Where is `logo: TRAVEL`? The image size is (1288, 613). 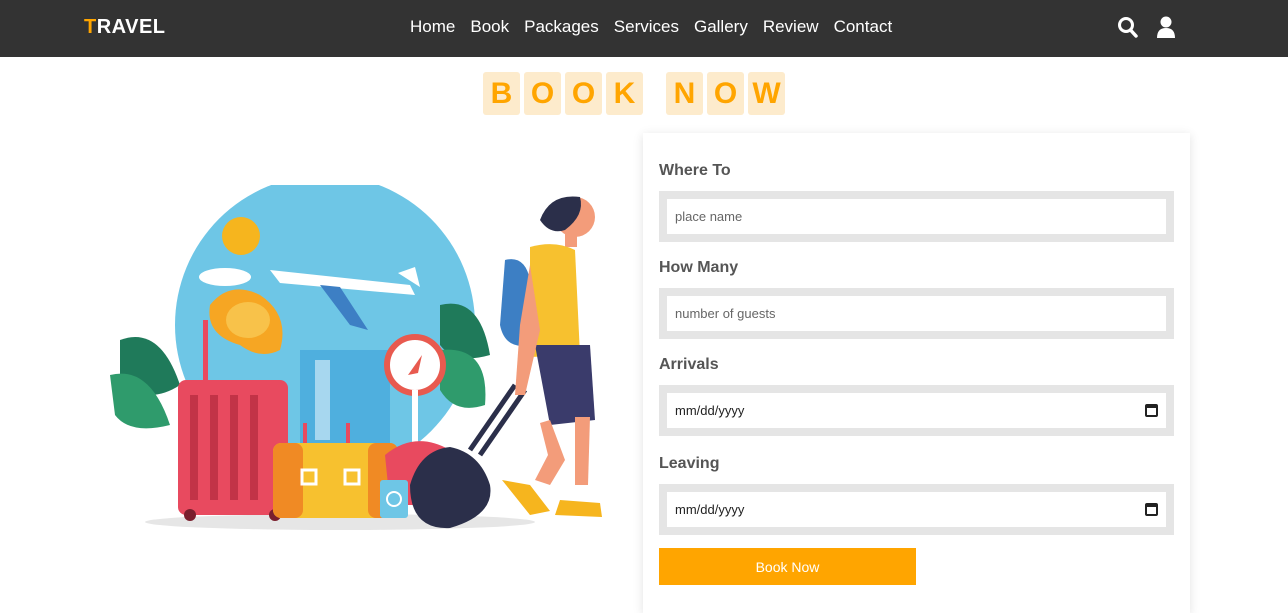 logo: TRAVEL is located at coordinates (125, 27).